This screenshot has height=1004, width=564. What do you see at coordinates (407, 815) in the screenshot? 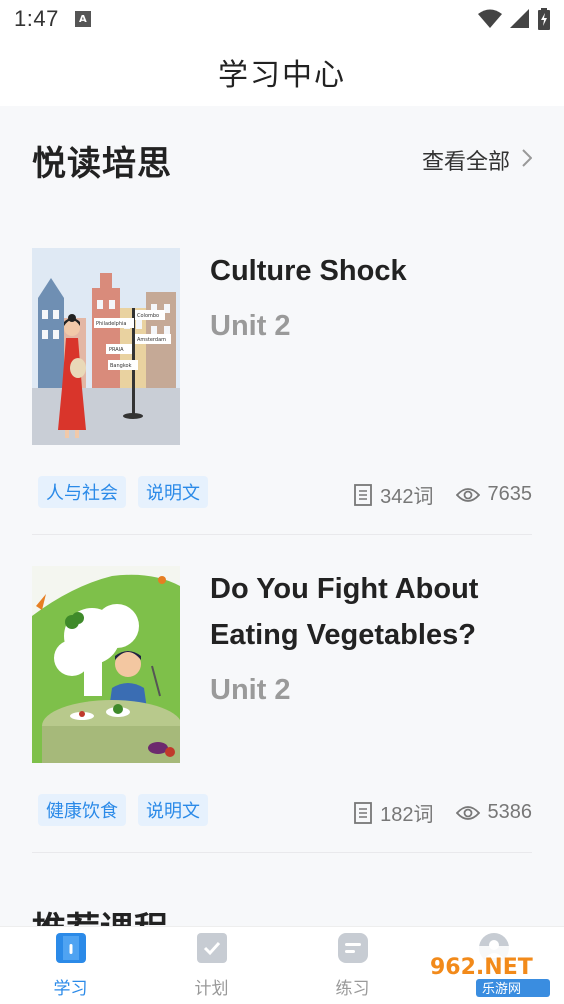
I see `word-count: 182词` at bounding box center [407, 815].